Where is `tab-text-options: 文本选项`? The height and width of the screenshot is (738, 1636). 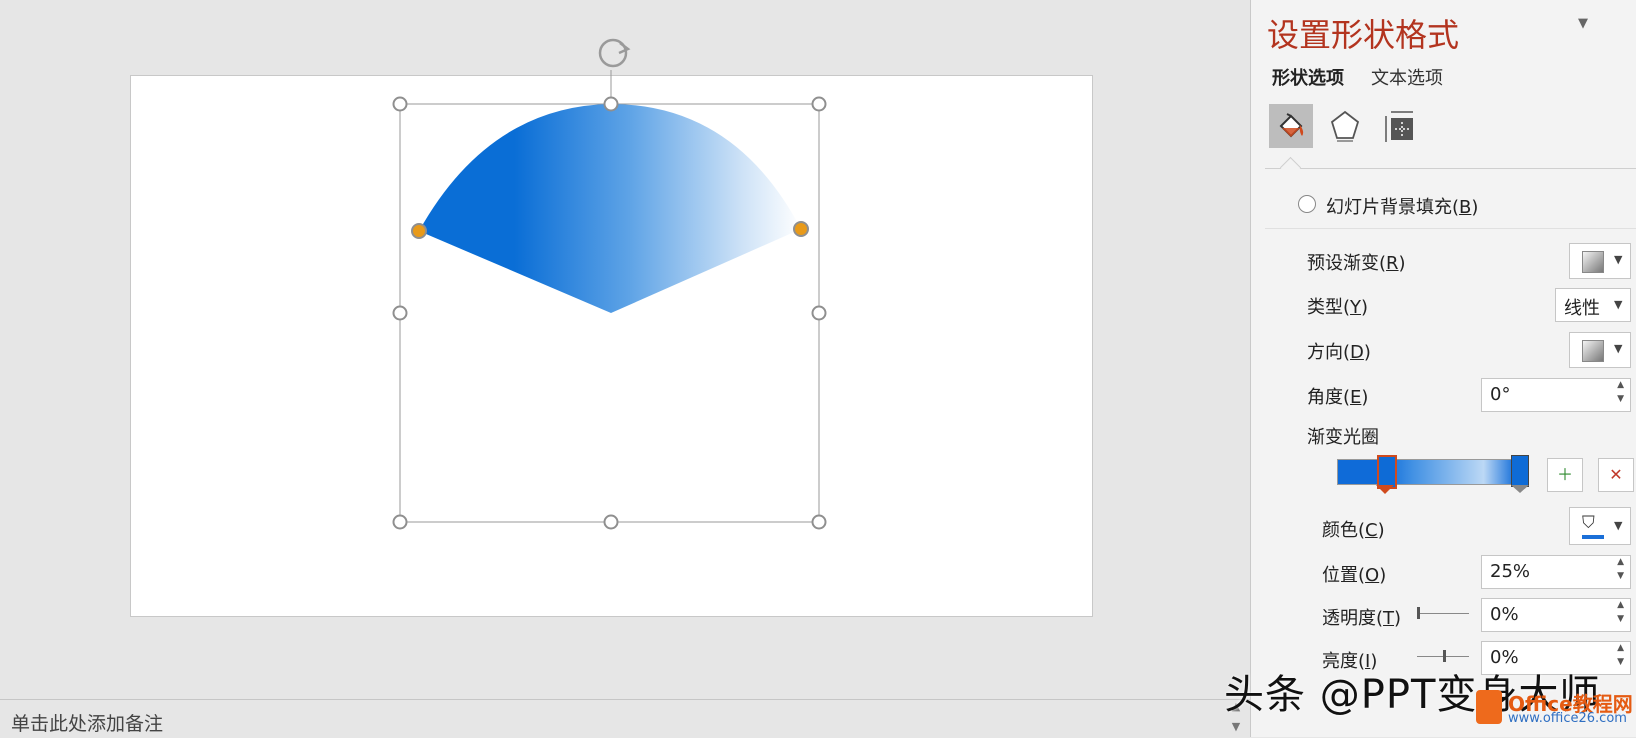
tab-text-options: 文本选项 is located at coordinates (1407, 77).